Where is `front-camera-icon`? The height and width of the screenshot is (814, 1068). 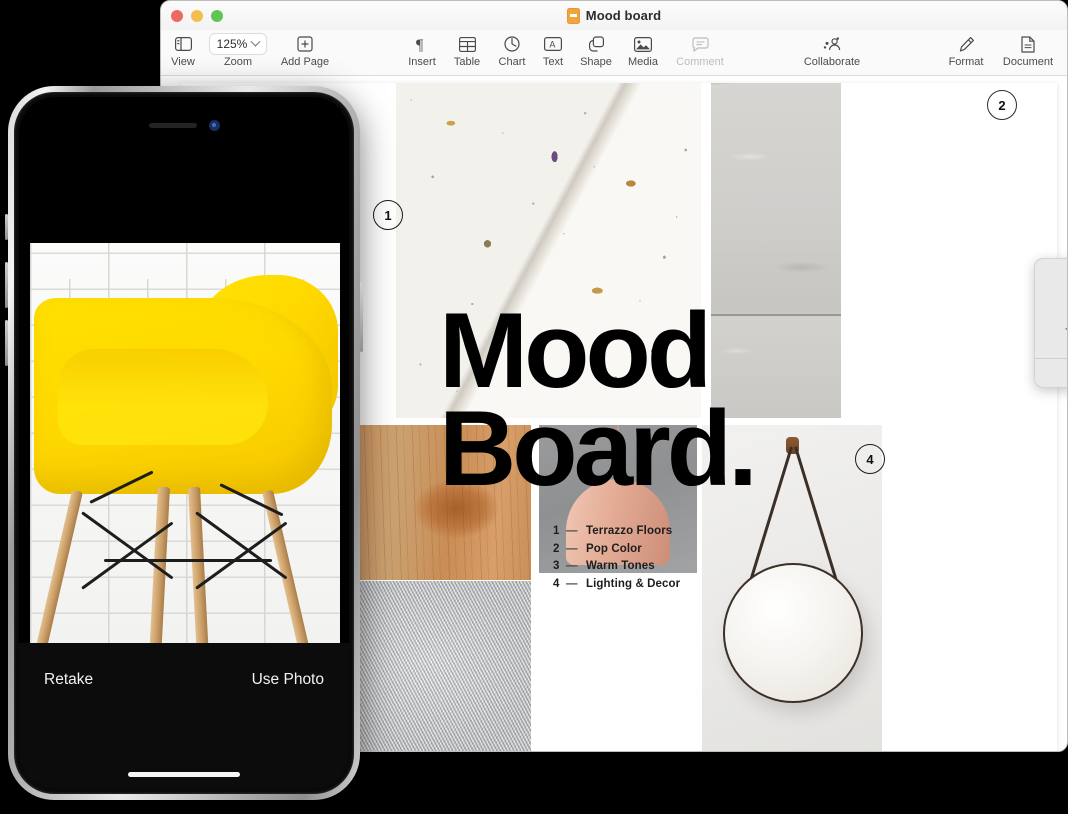
front-camera-icon is located at coordinates (214, 125).